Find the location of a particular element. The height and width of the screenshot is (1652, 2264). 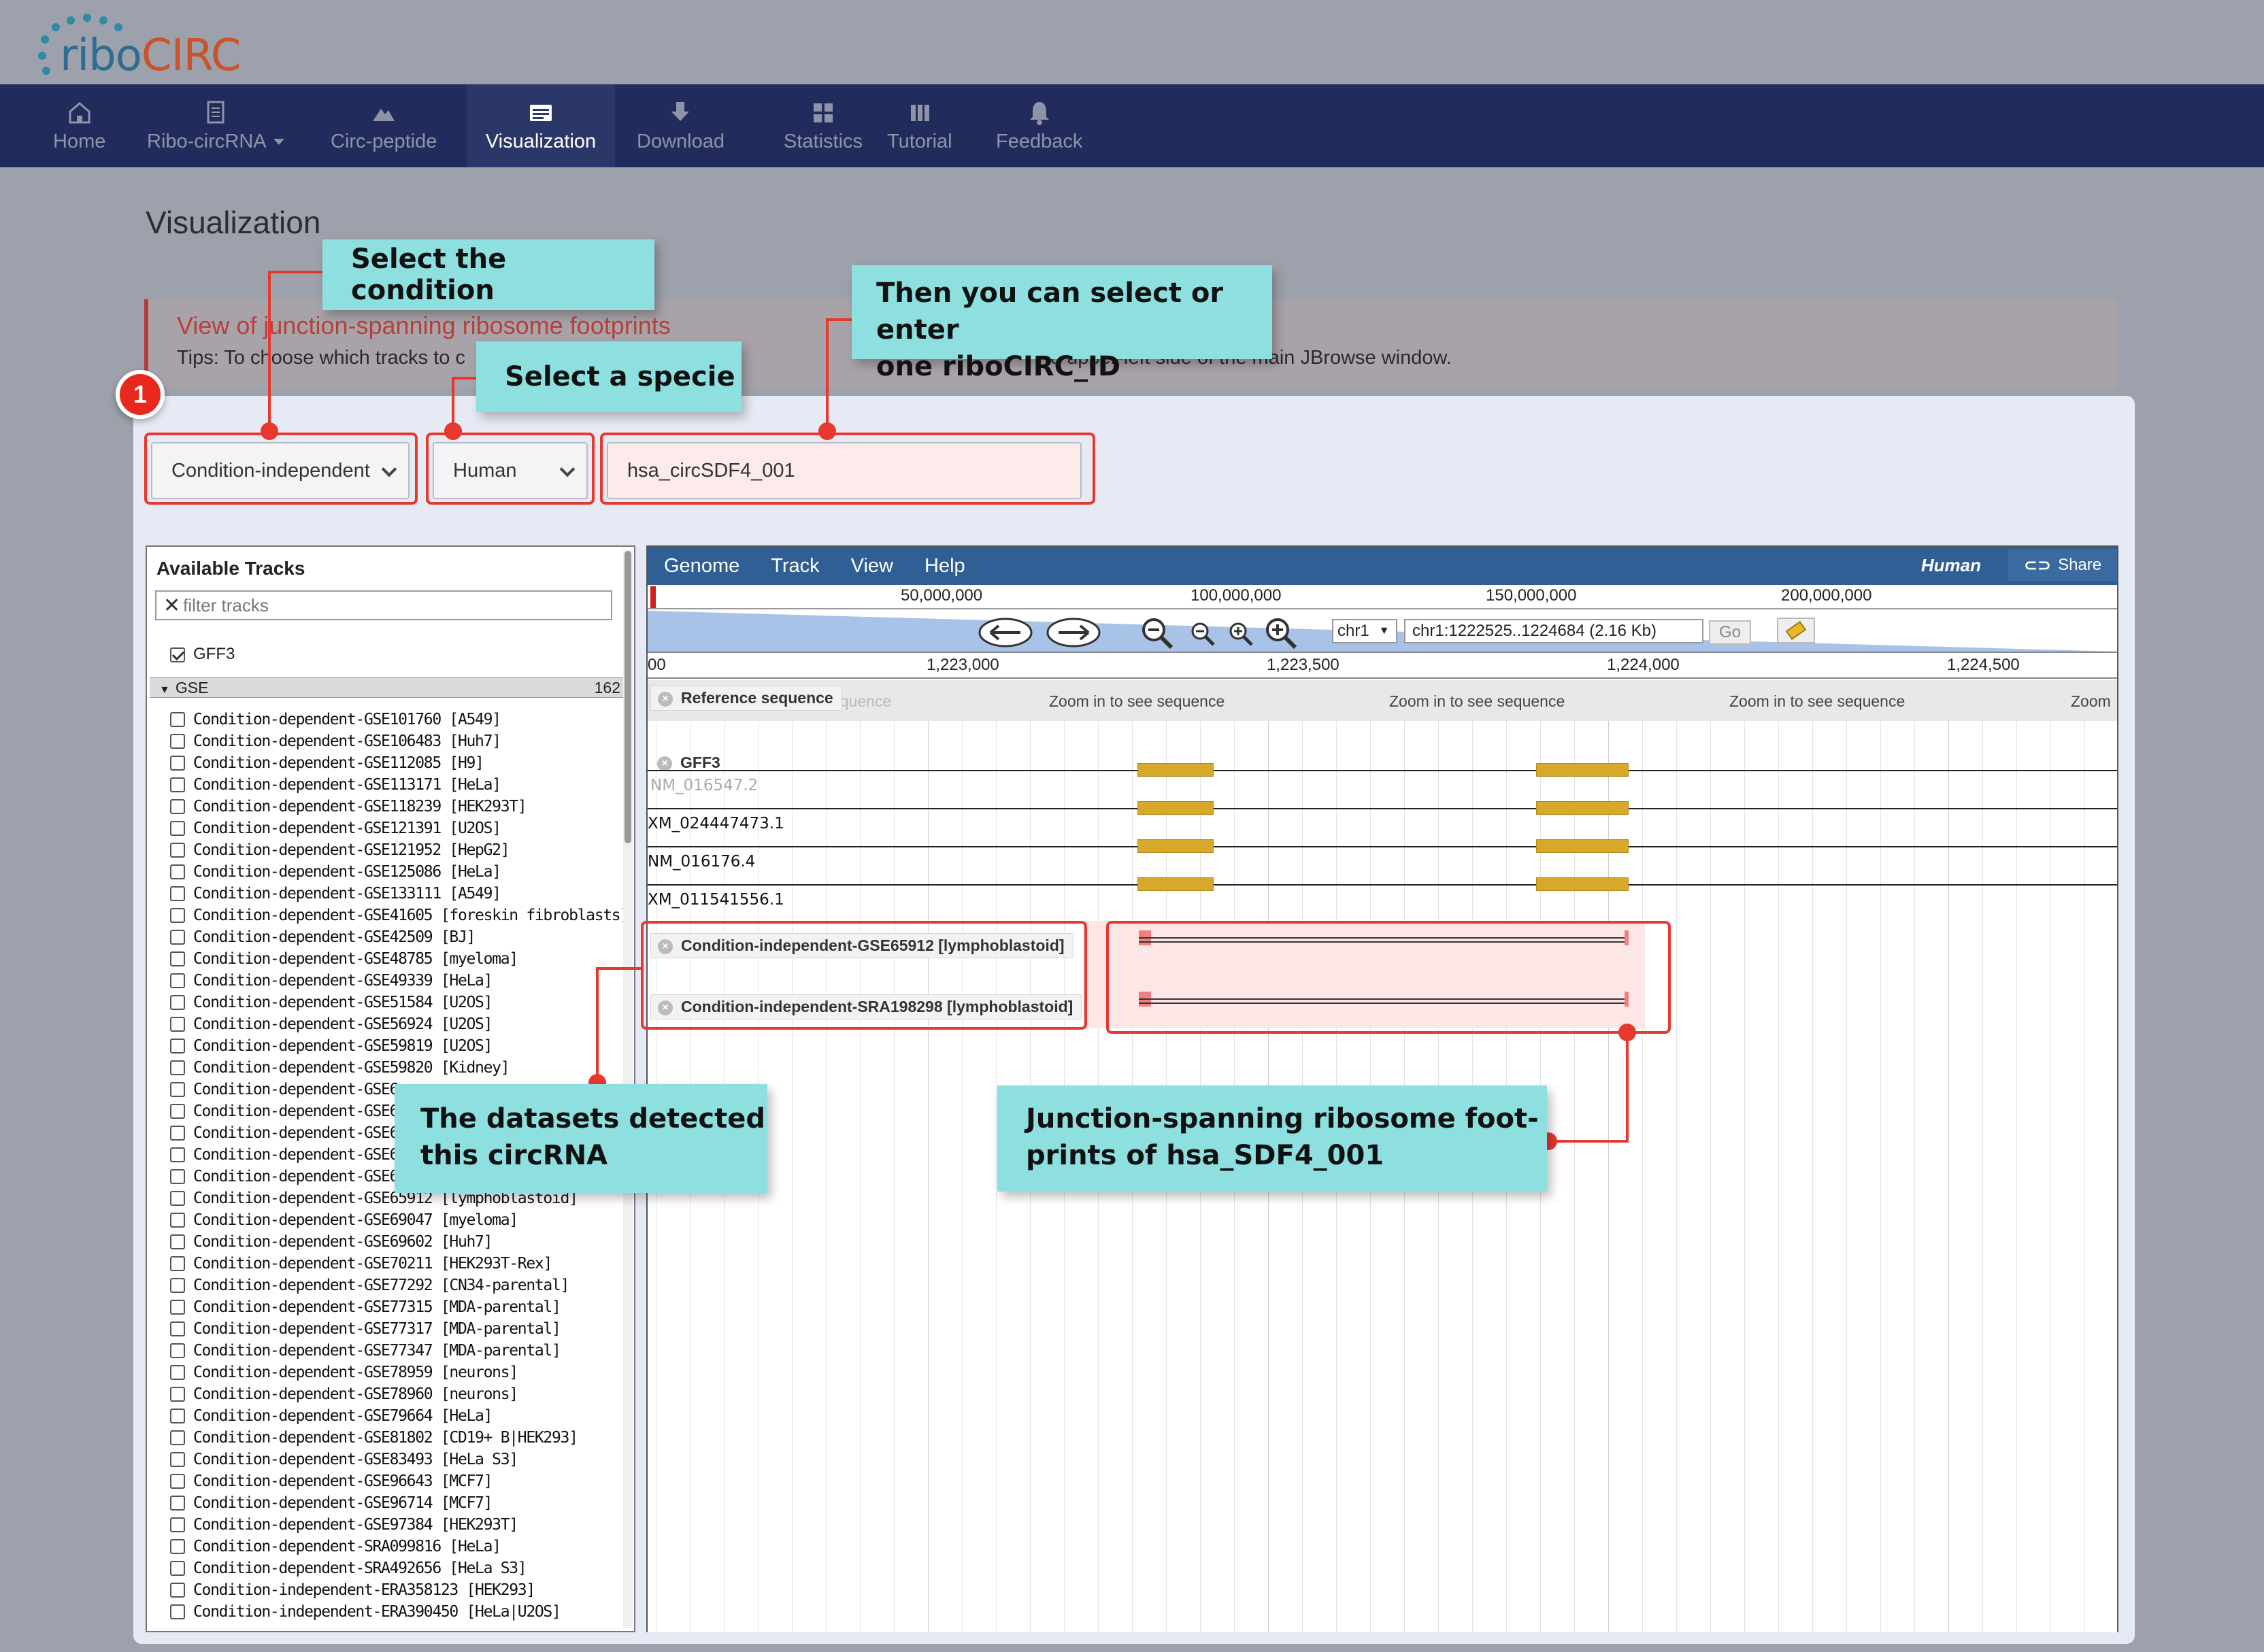

step-badge: 1 is located at coordinates (140, 395).